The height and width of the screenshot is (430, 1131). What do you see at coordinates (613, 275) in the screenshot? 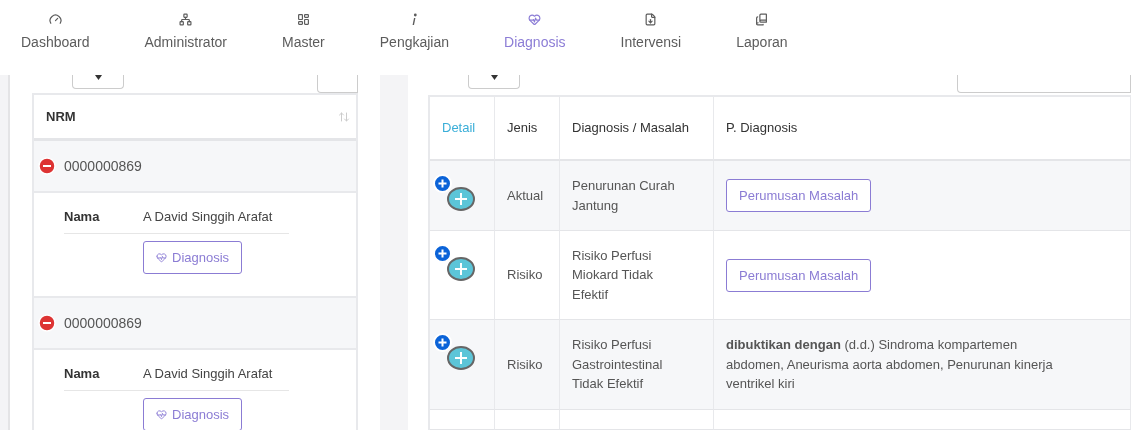
I see `table-cell-text: Risiko Perfusi Miokard Tidak Efektif` at bounding box center [613, 275].